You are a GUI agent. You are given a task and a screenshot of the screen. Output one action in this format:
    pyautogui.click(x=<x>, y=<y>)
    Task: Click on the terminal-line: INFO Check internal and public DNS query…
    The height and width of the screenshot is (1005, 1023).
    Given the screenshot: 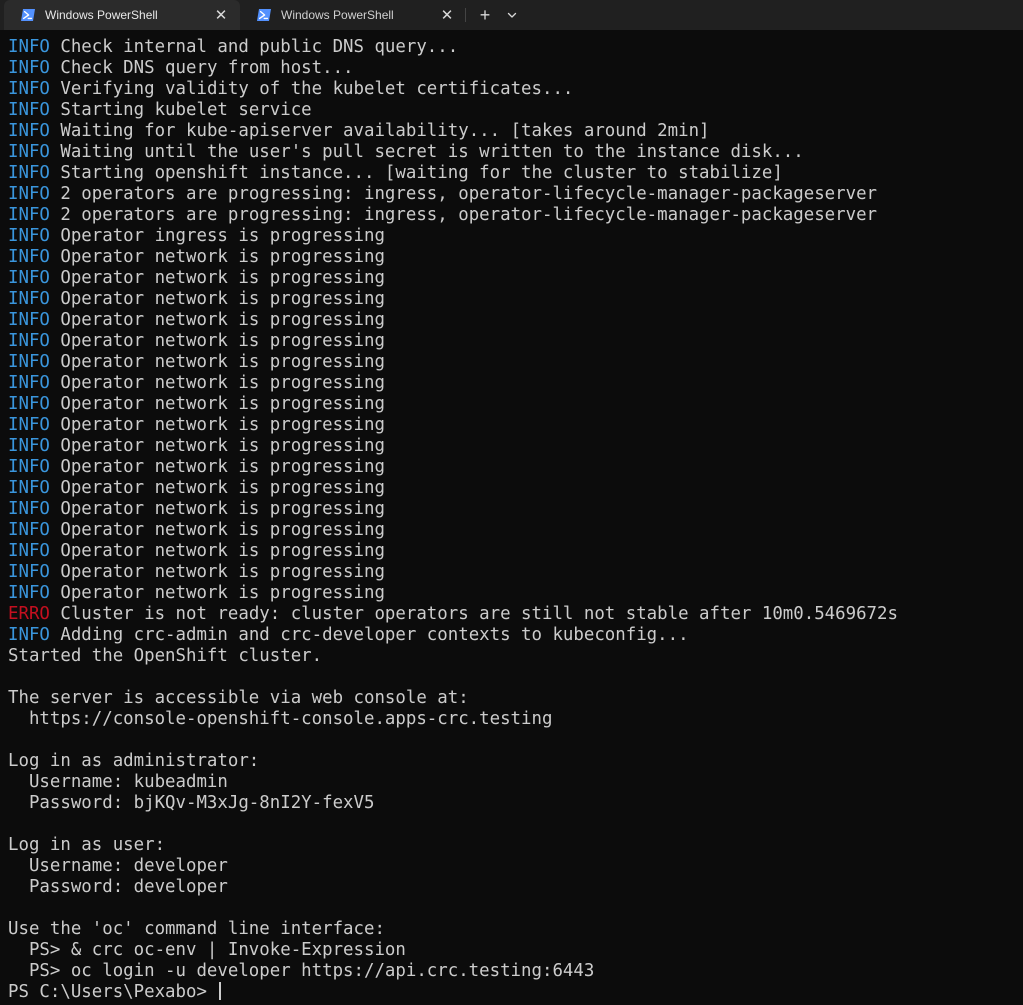 What is the action you would take?
    pyautogui.click(x=515, y=47)
    